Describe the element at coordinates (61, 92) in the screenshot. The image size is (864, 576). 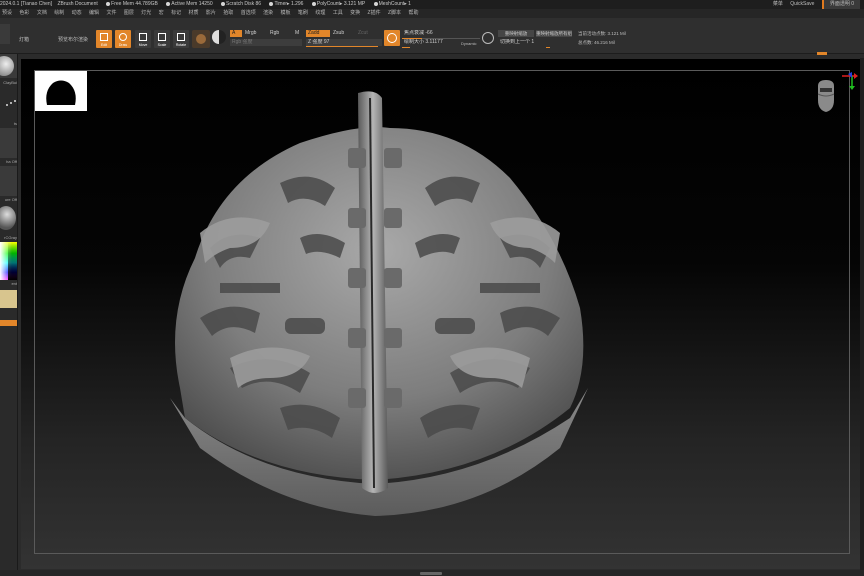
I see `silhouette-icon` at that location.